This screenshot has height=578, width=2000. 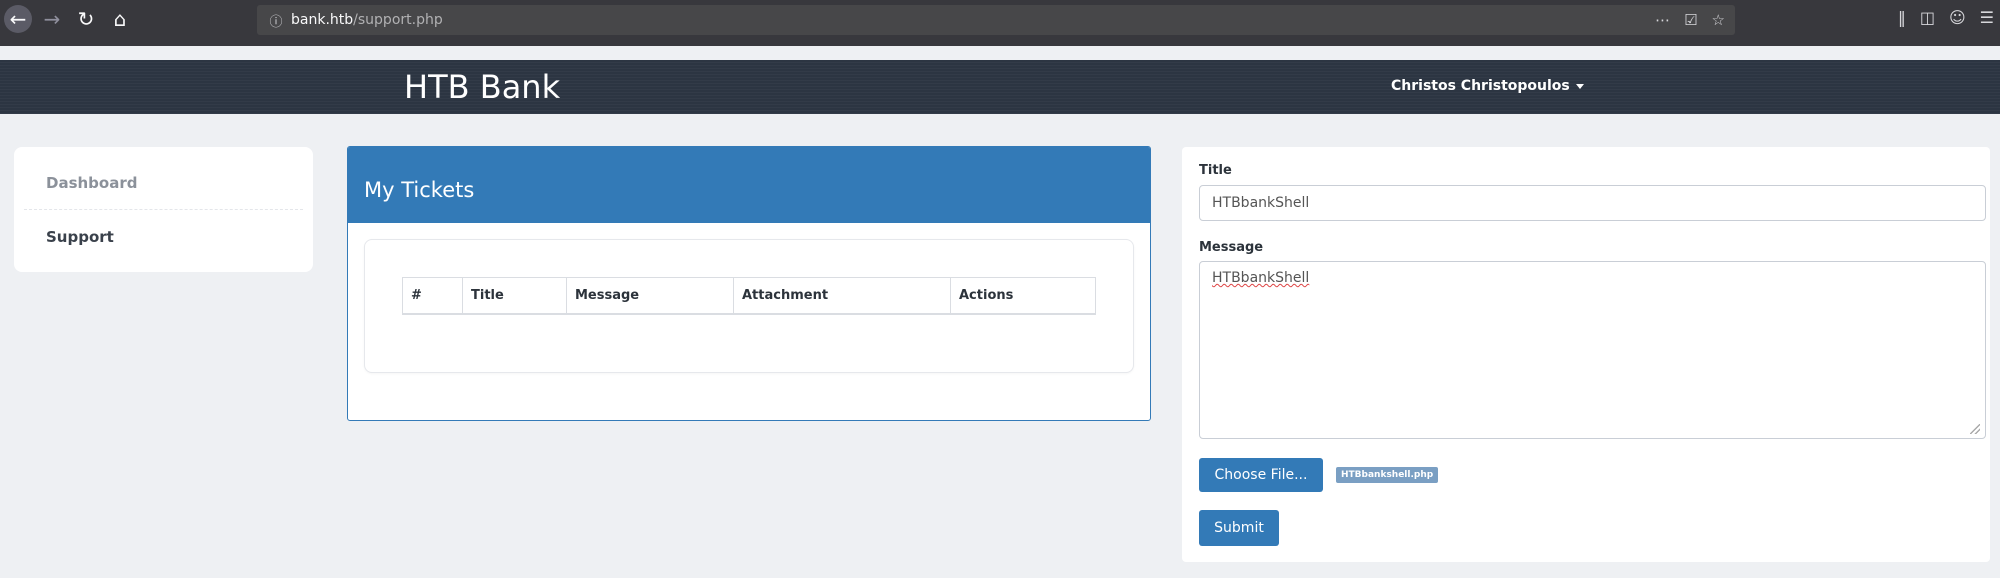 What do you see at coordinates (996, 20) in the screenshot?
I see `address-bar: ⓘ bank.htb/support.php ⋯ ☑ ☆` at bounding box center [996, 20].